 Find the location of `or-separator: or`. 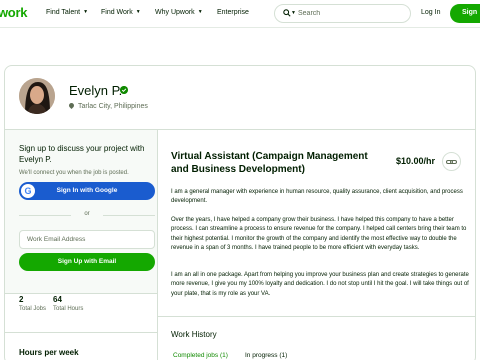

or-separator: or is located at coordinates (87, 215).